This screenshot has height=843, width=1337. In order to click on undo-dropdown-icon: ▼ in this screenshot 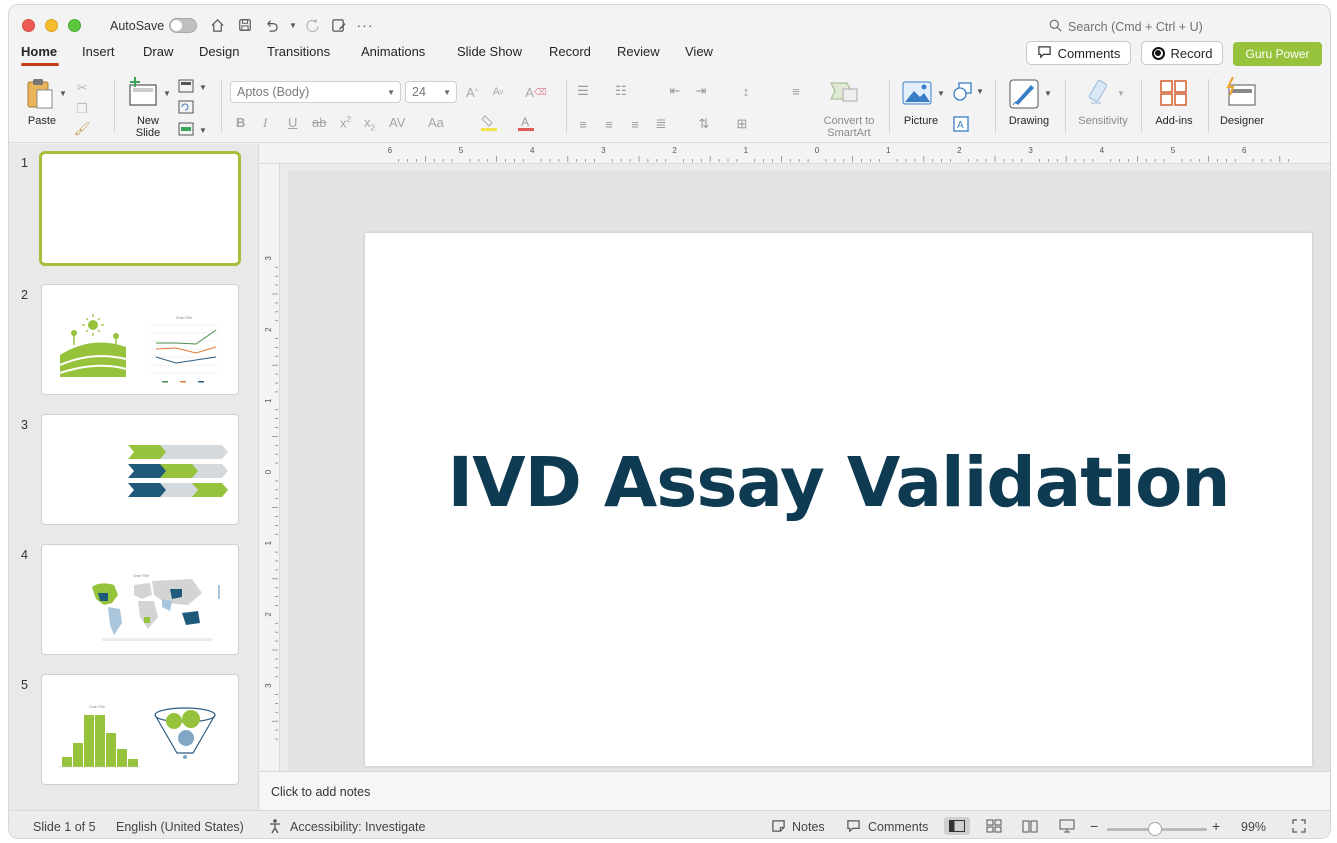, I will do `click(293, 25)`.